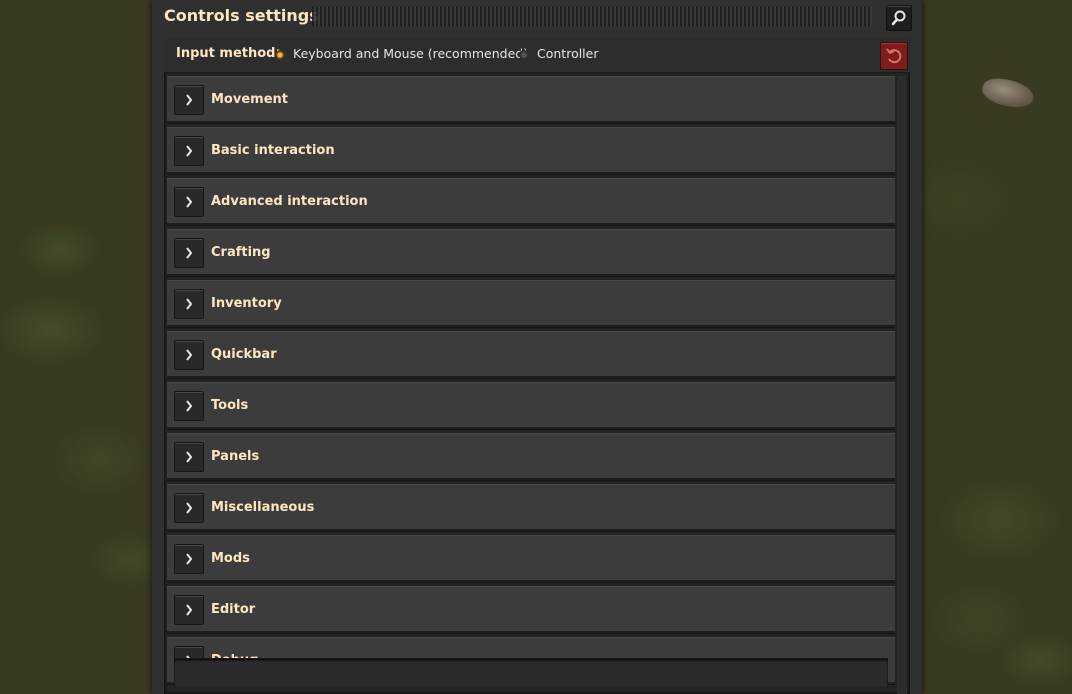  Describe the element at coordinates (289, 201) in the screenshot. I see `category-label: Advanced interaction` at that location.